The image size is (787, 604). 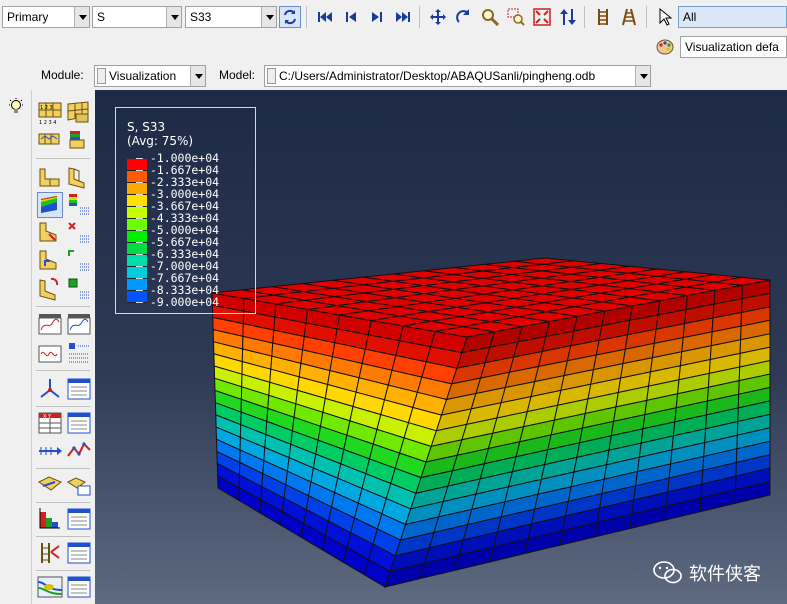 What do you see at coordinates (629, 17) in the screenshot?
I see `perspective-view-button` at bounding box center [629, 17].